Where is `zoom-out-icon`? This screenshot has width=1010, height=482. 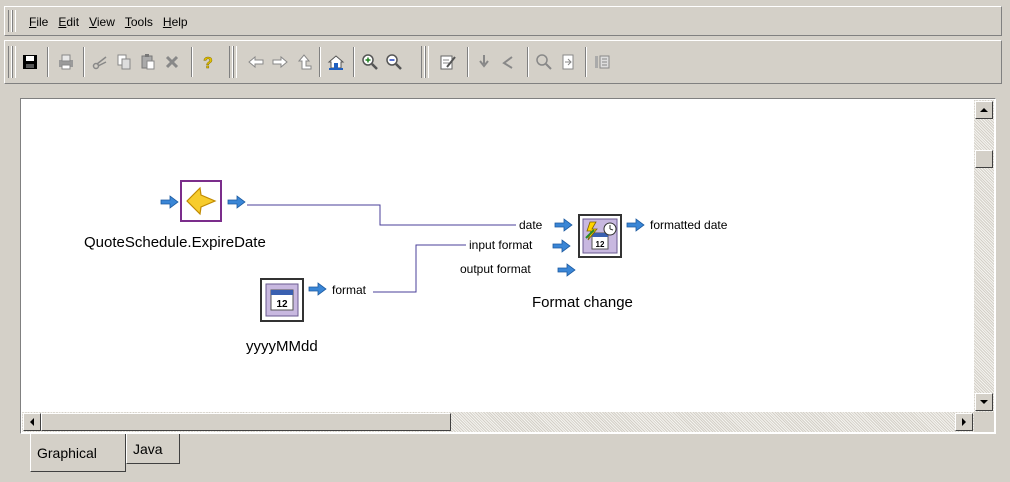
zoom-out-icon is located at coordinates (394, 62).